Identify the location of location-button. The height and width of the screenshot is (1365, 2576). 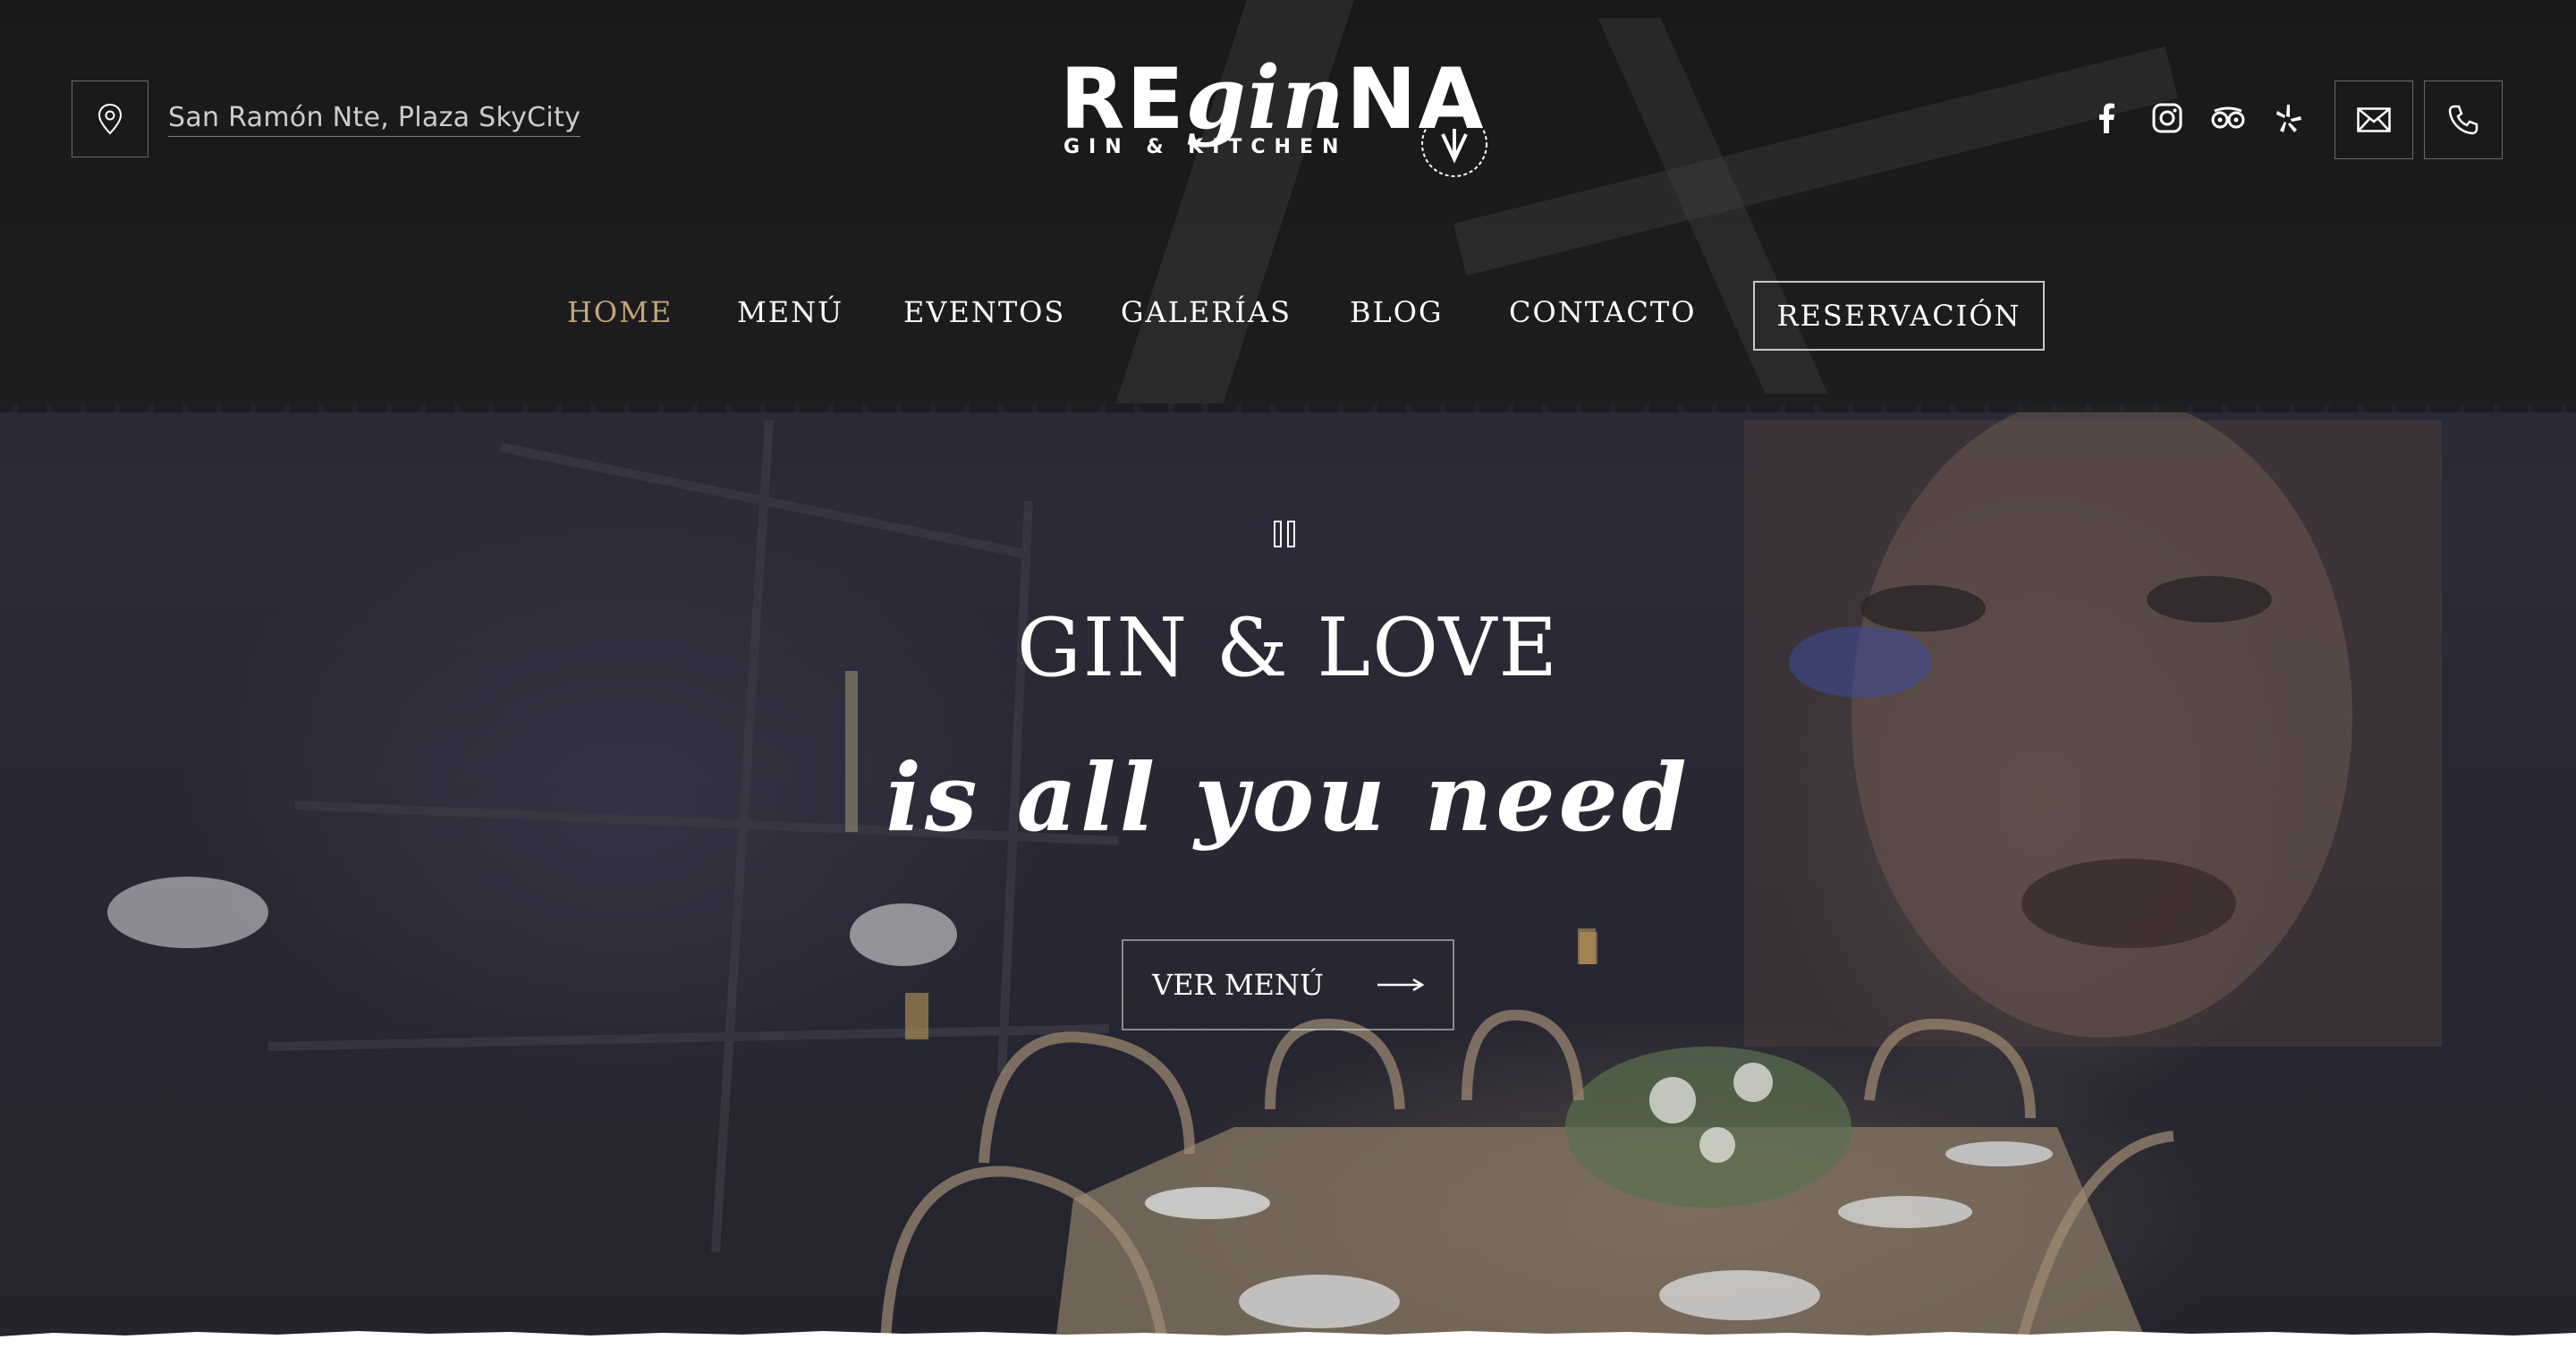
(110, 119).